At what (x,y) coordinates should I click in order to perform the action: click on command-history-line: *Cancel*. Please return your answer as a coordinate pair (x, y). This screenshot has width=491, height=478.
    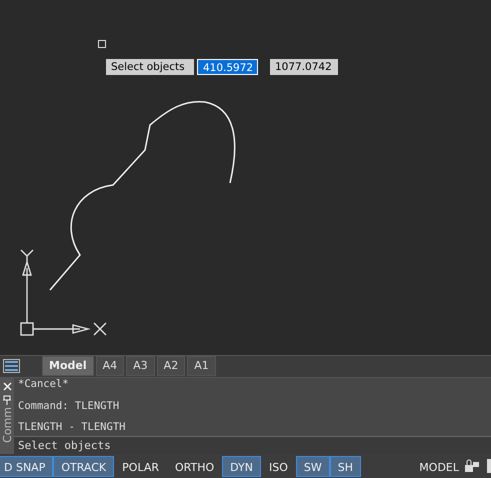
    Looking at the image, I should click on (44, 385).